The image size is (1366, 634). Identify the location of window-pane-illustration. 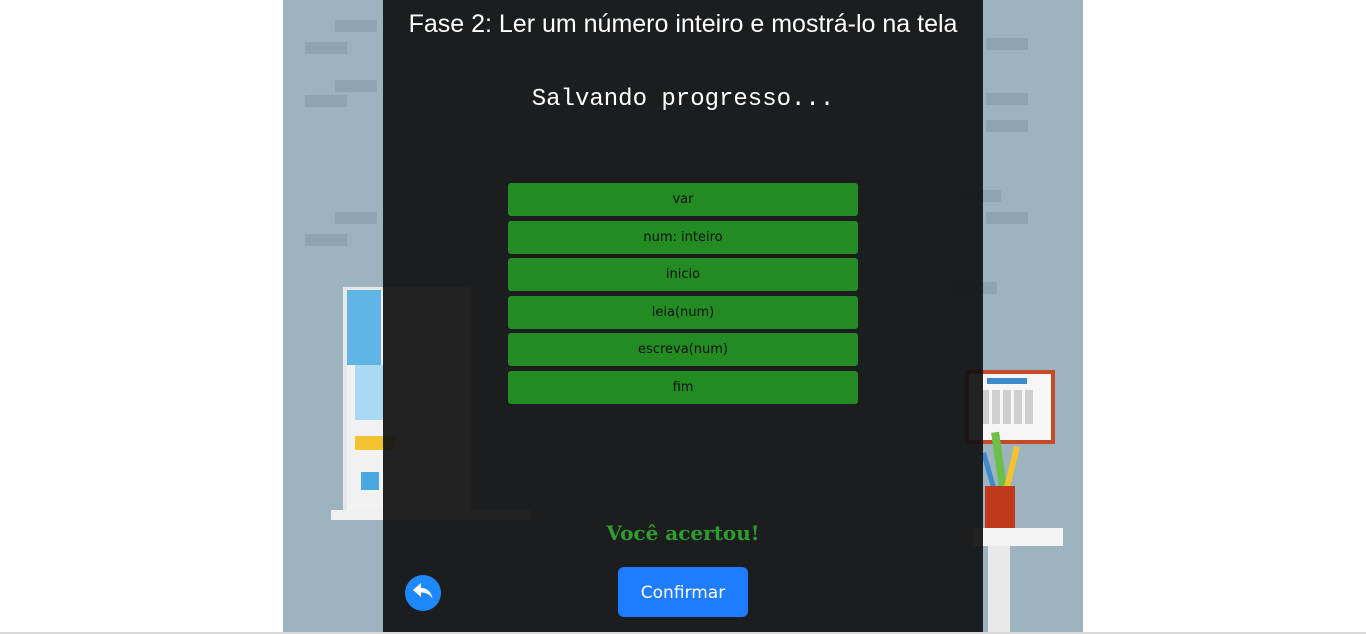
(370, 392).